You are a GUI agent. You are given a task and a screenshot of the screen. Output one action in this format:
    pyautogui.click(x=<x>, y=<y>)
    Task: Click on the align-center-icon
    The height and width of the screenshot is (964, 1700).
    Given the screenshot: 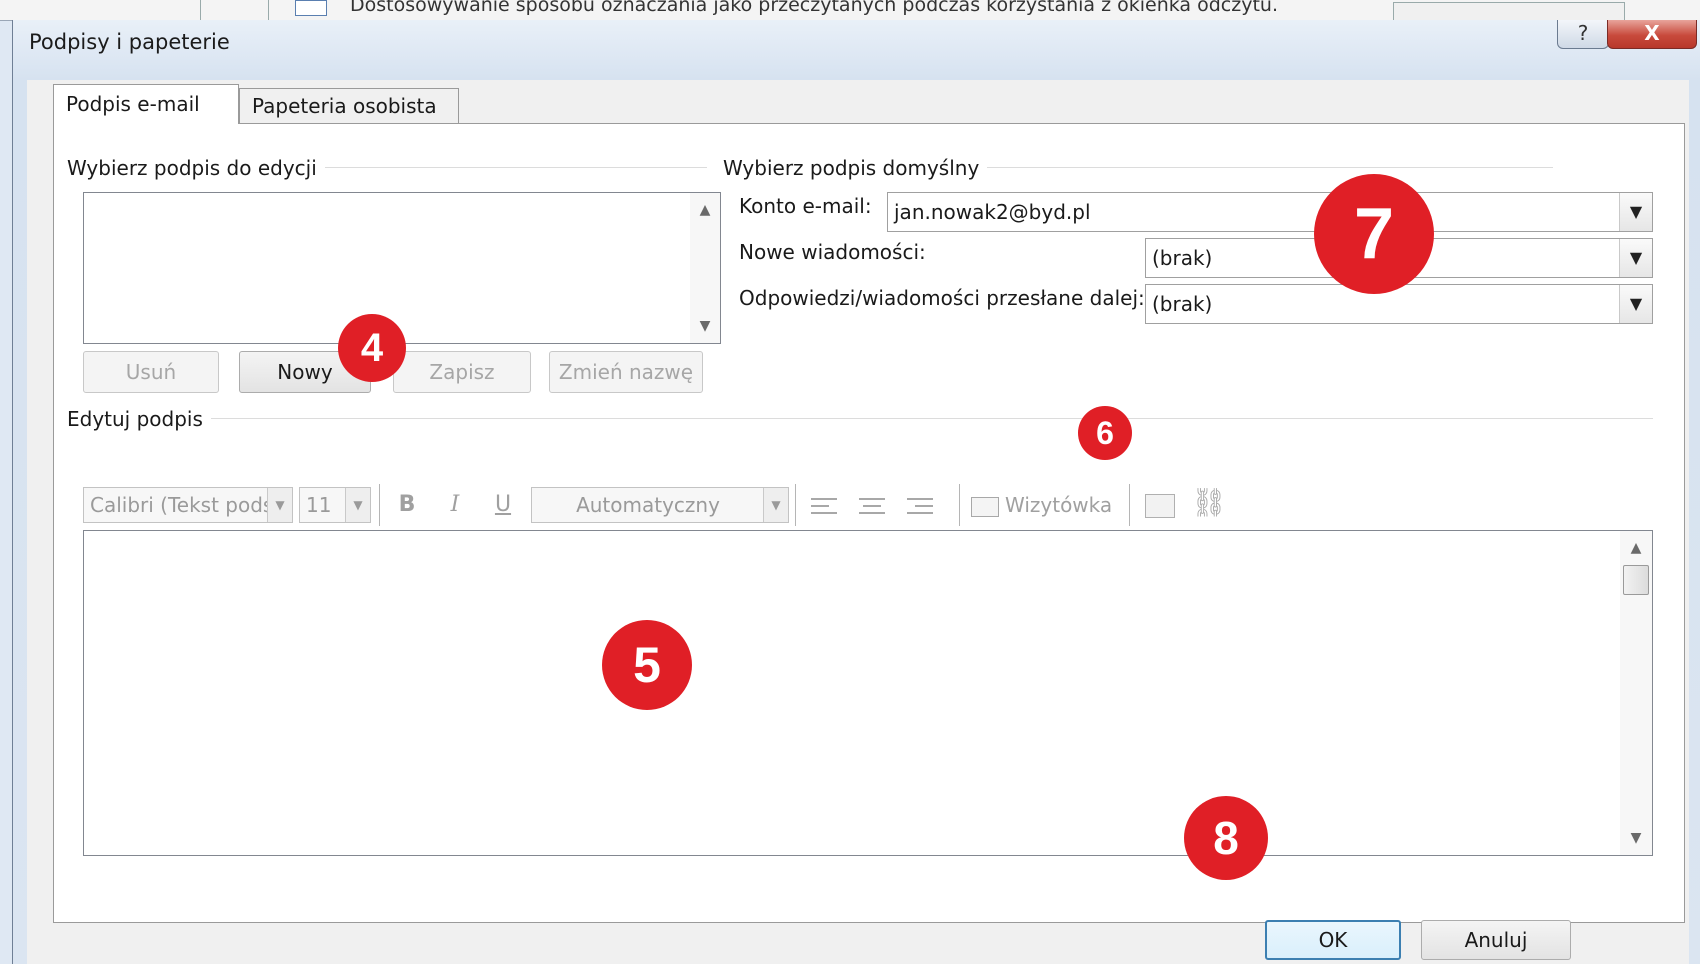 What is the action you would take?
    pyautogui.click(x=872, y=507)
    